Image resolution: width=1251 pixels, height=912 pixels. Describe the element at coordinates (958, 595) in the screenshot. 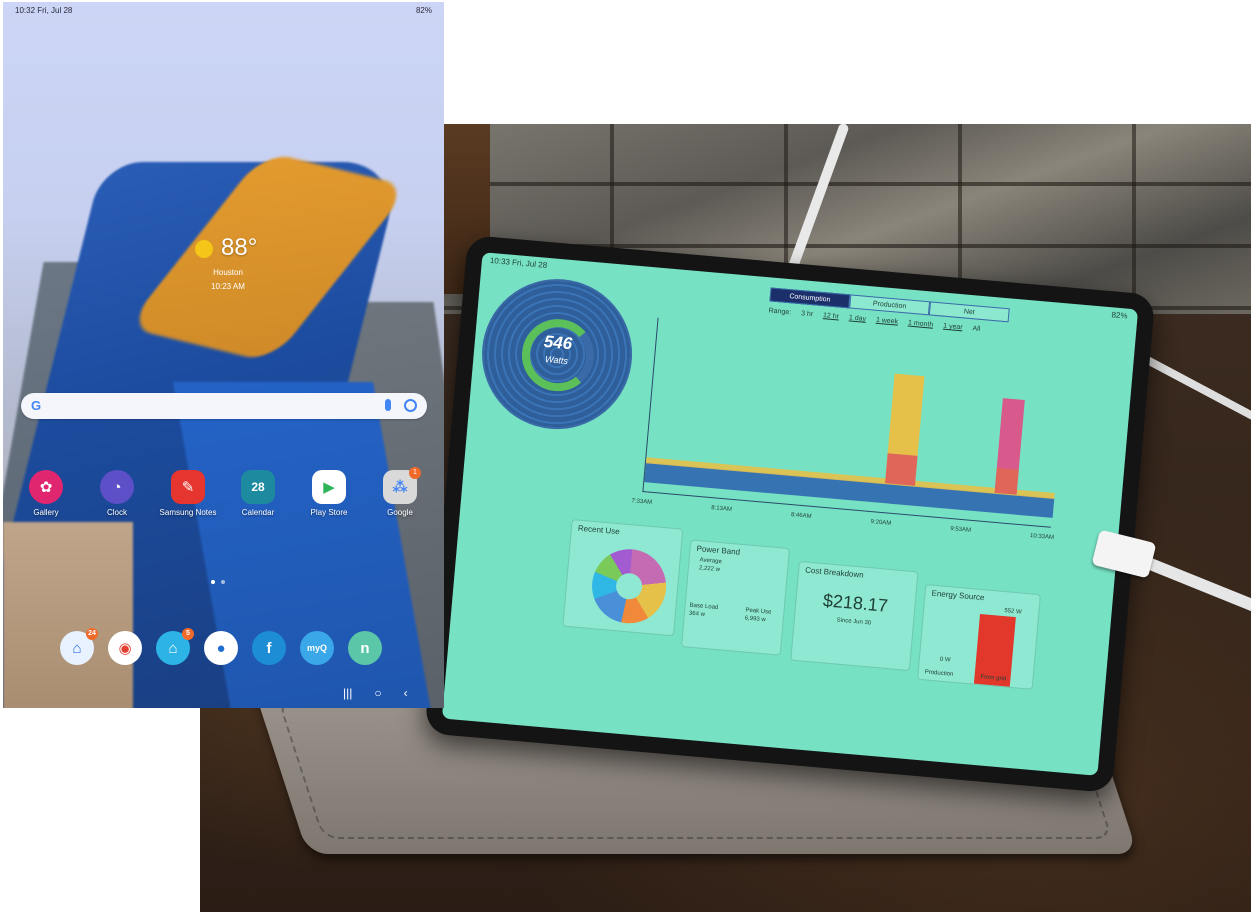

I see `energy-source-title: Energy Source` at that location.